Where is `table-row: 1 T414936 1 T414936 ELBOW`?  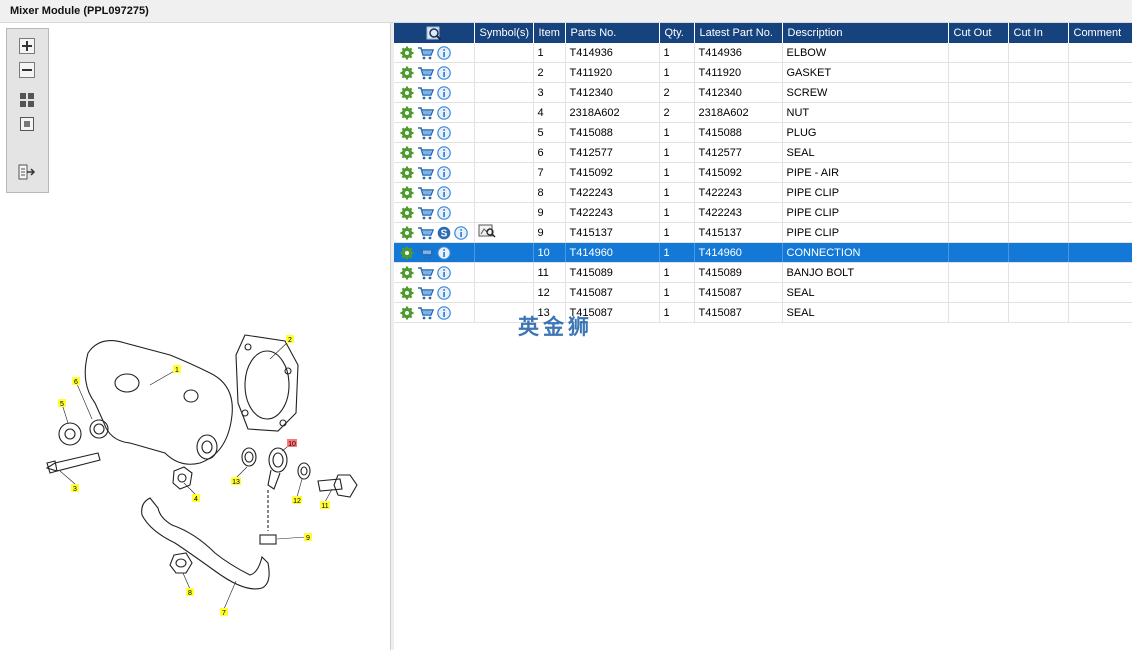 table-row: 1 T414936 1 T414936 ELBOW is located at coordinates (763, 53).